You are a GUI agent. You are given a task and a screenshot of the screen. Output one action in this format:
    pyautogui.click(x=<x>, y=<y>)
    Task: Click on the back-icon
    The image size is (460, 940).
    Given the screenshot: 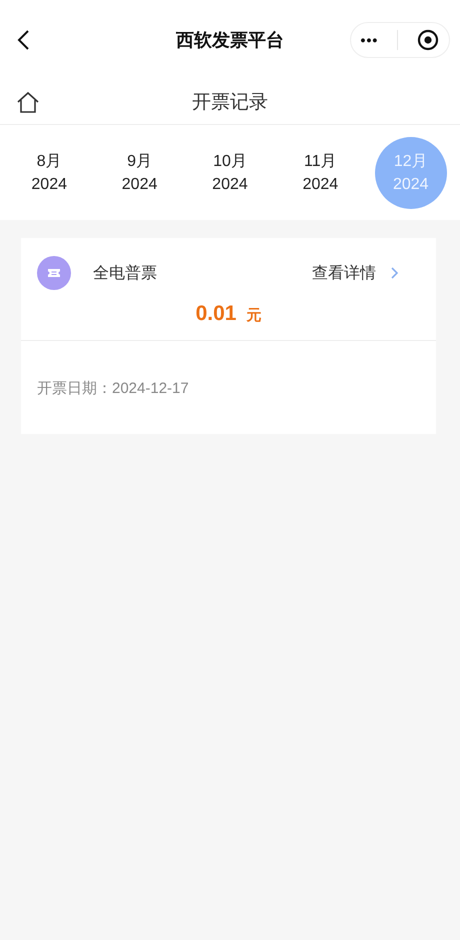 What is the action you would take?
    pyautogui.click(x=23, y=40)
    